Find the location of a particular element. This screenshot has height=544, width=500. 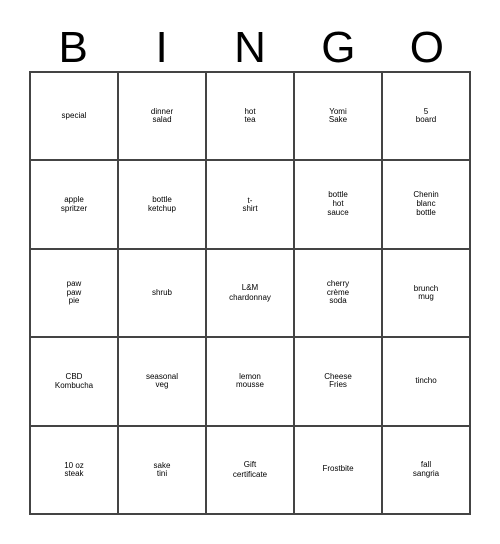

bingo-cell-label: bottle hot sauce is located at coordinates (338, 203).